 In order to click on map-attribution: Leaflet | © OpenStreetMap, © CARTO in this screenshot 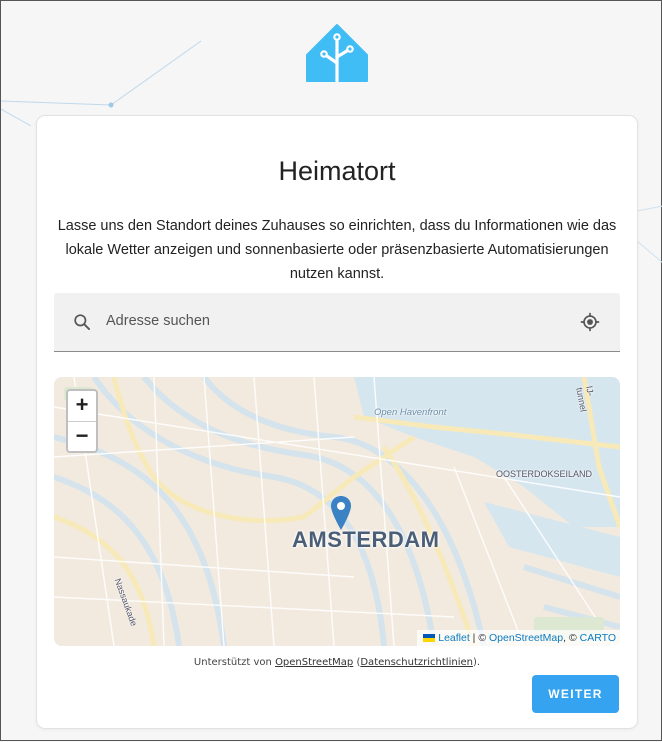, I will do `click(518, 638)`.